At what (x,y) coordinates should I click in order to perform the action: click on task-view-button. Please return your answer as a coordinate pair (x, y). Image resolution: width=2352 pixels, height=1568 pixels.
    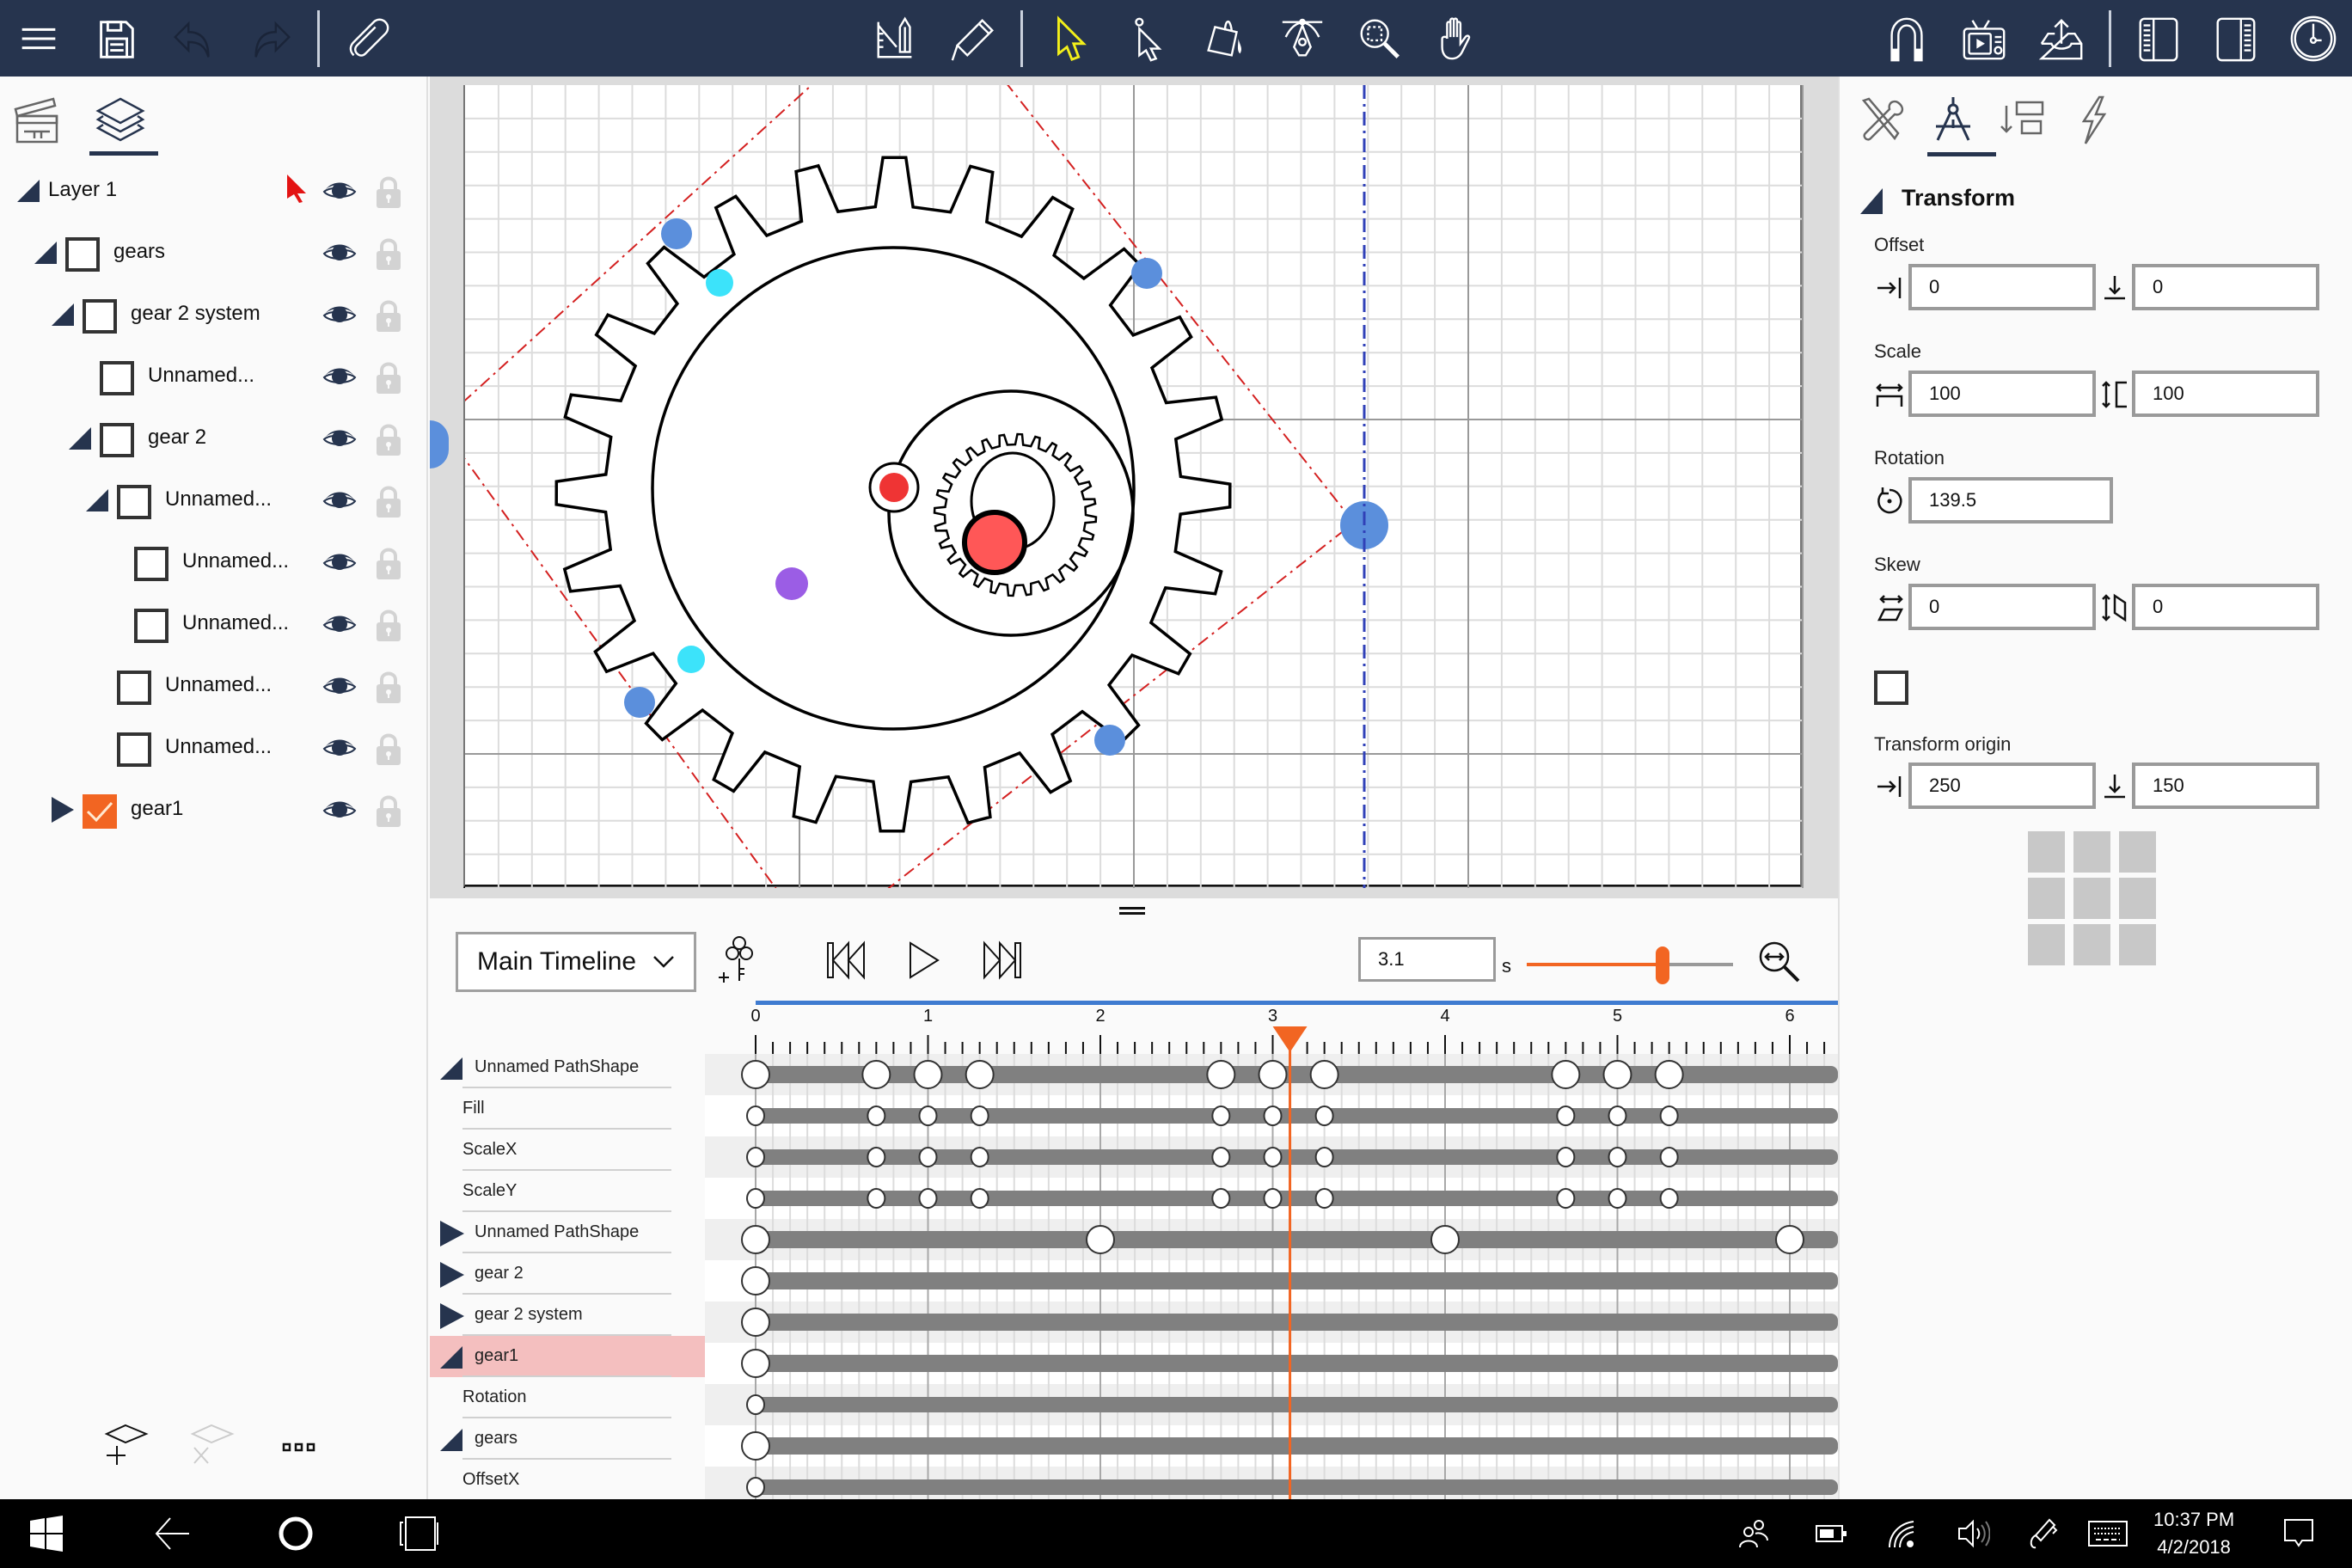
    Looking at the image, I should click on (419, 1534).